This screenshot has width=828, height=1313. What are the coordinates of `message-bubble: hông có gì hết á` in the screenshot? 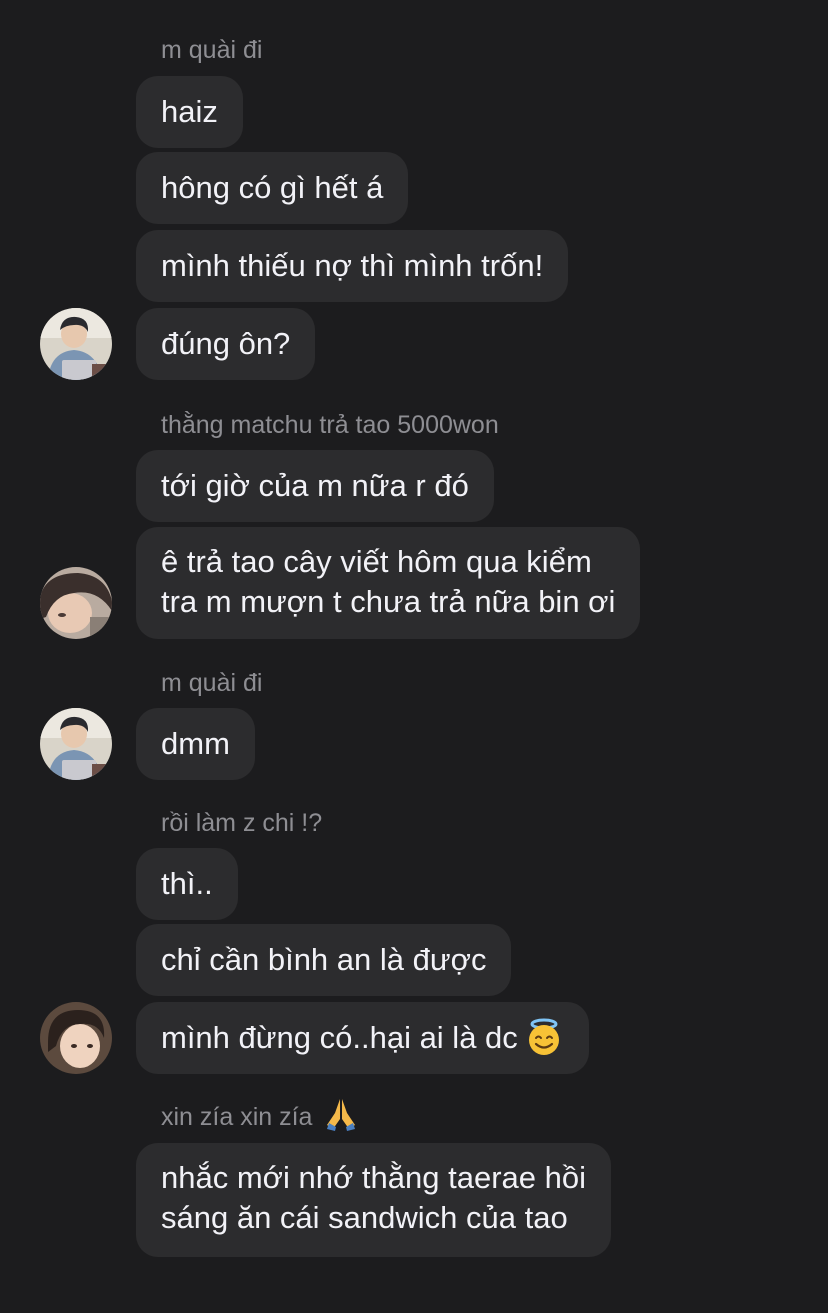 It's located at (272, 188).